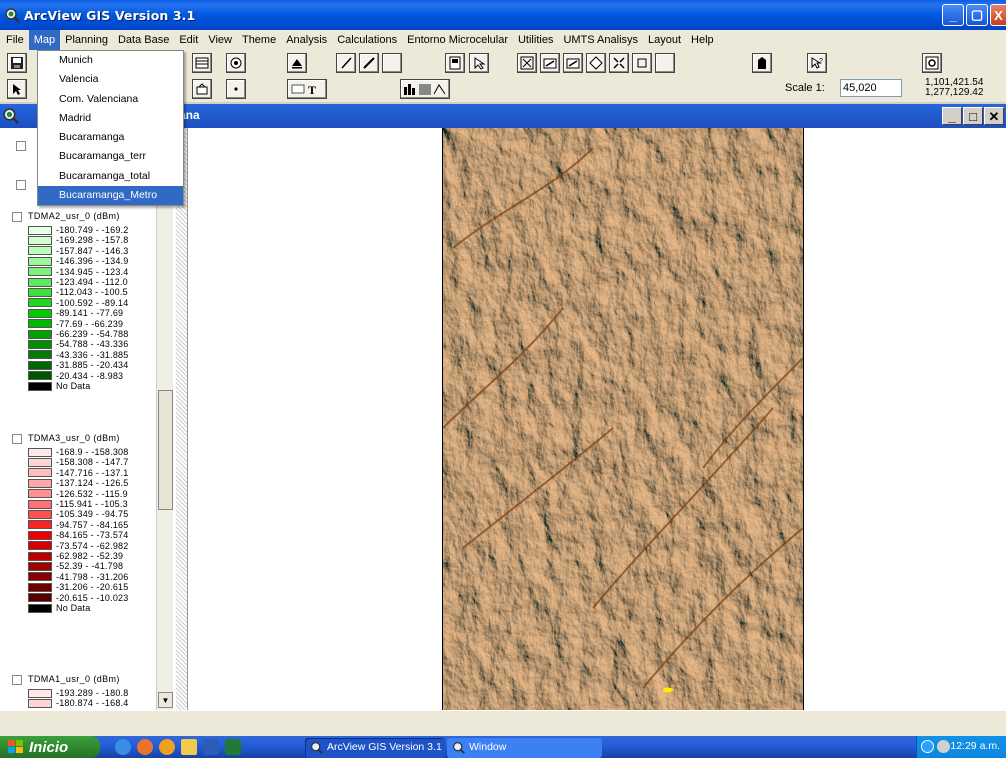  Describe the element at coordinates (457, 40) in the screenshot. I see `menu-entorno-microcelular: Entorno Microcelular` at that location.